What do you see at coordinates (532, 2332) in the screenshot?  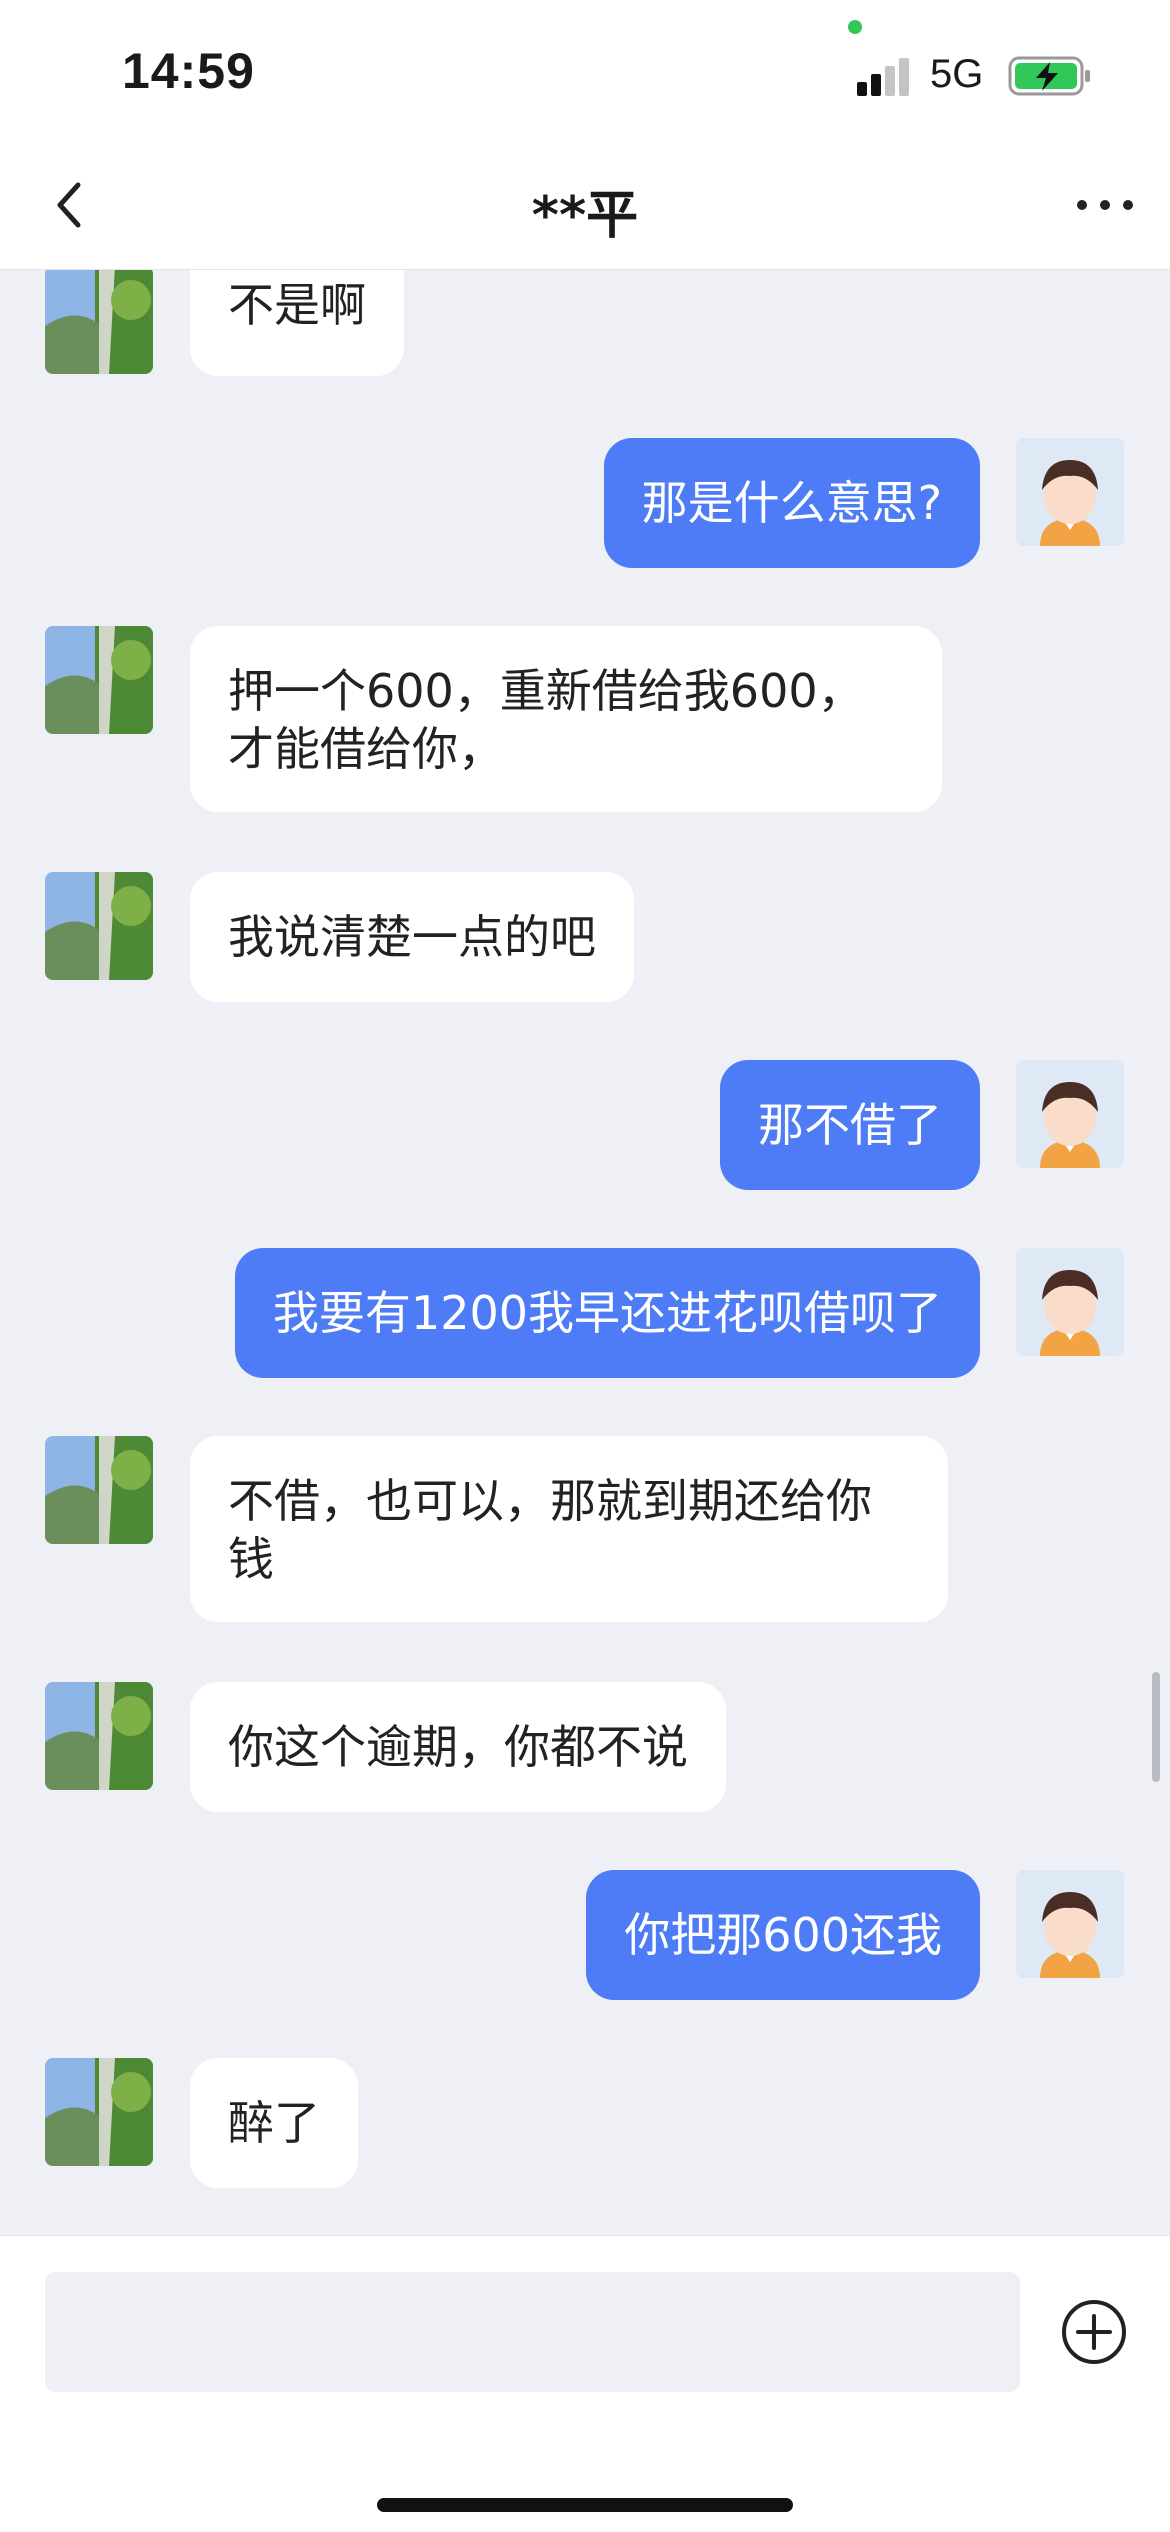 I see `message-input` at bounding box center [532, 2332].